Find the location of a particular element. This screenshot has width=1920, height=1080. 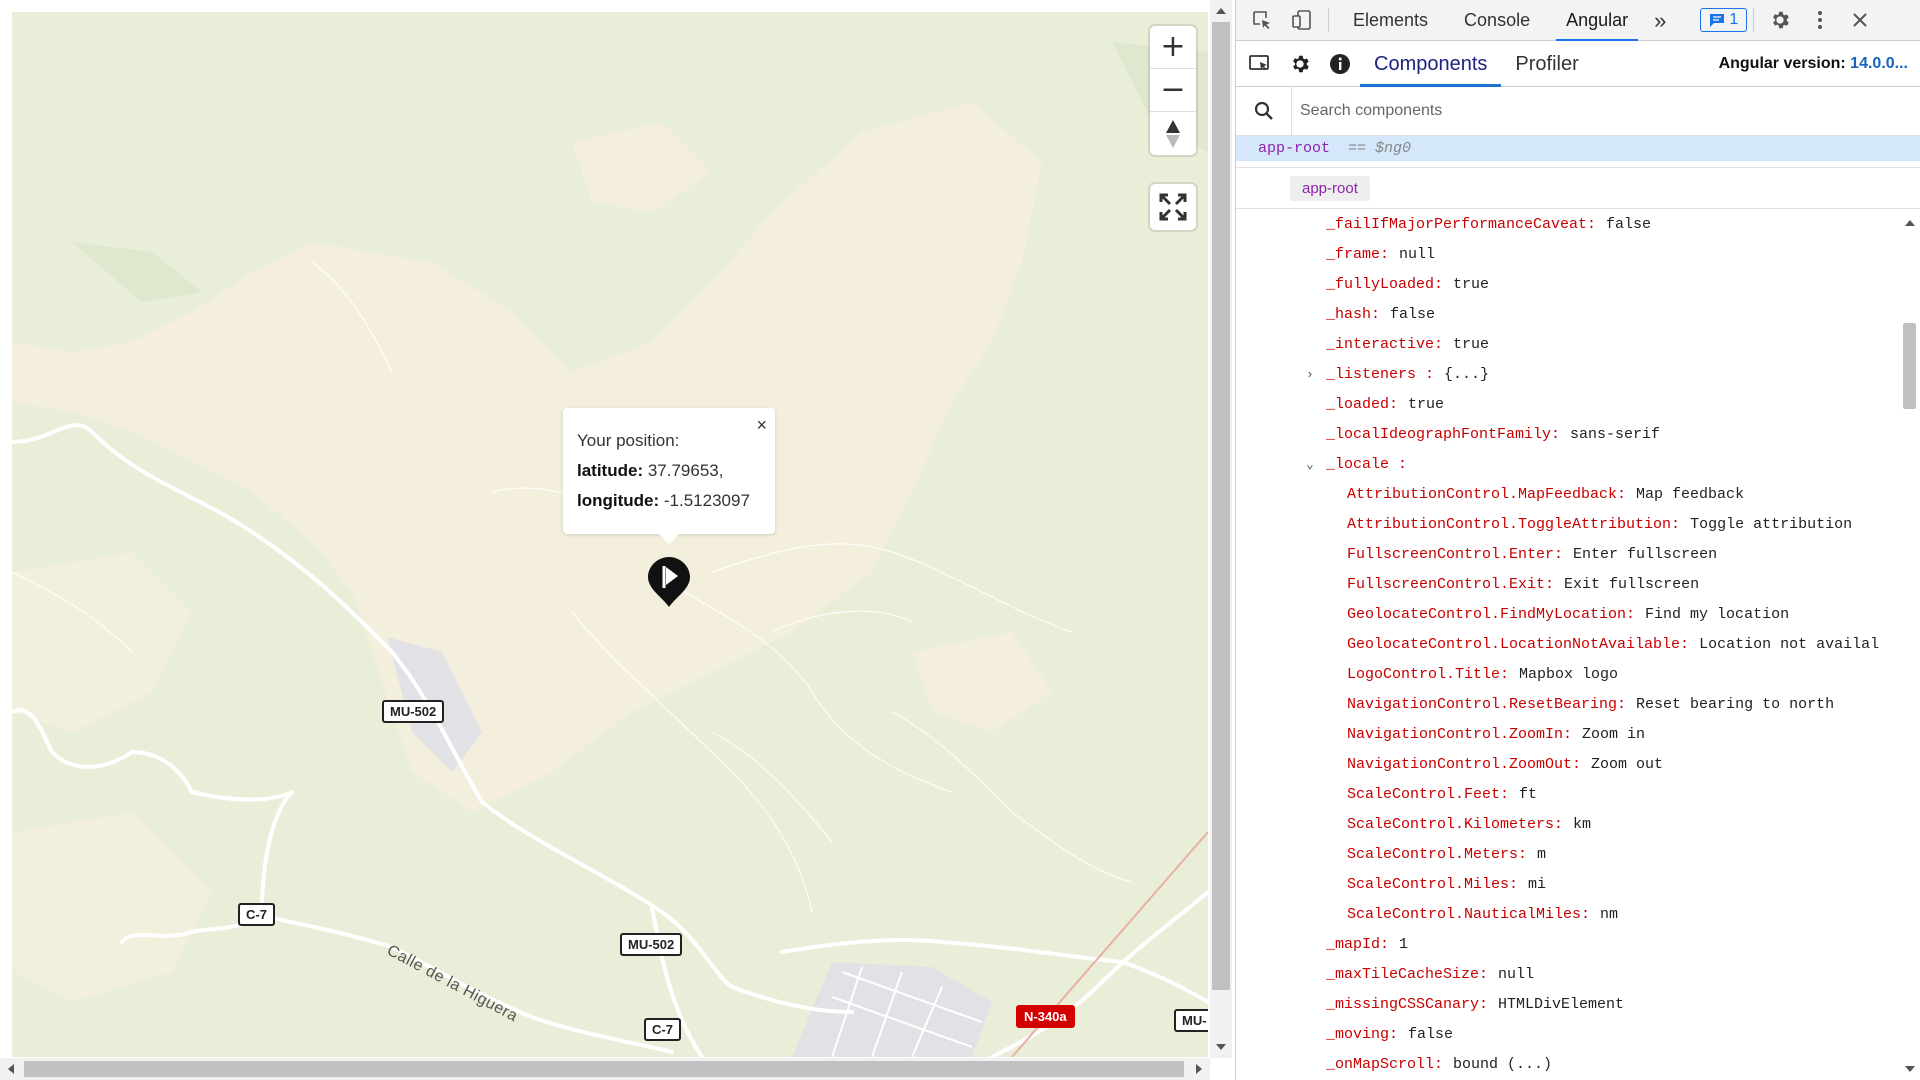

scroll-right-icon is located at coordinates (1199, 1069).